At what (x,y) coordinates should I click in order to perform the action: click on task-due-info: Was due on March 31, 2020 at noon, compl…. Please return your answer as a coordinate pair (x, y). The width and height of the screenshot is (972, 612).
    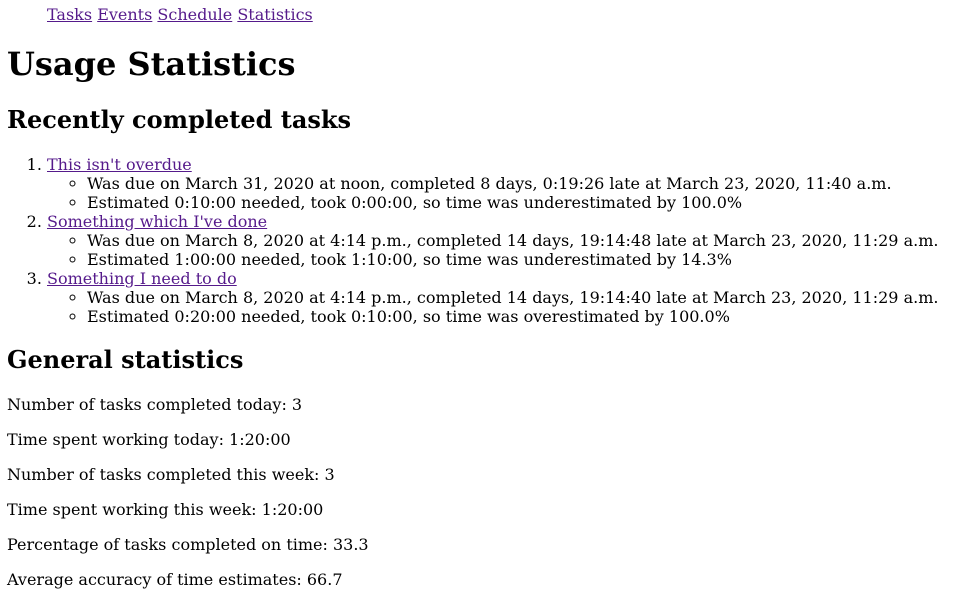
    Looking at the image, I should click on (512, 183).